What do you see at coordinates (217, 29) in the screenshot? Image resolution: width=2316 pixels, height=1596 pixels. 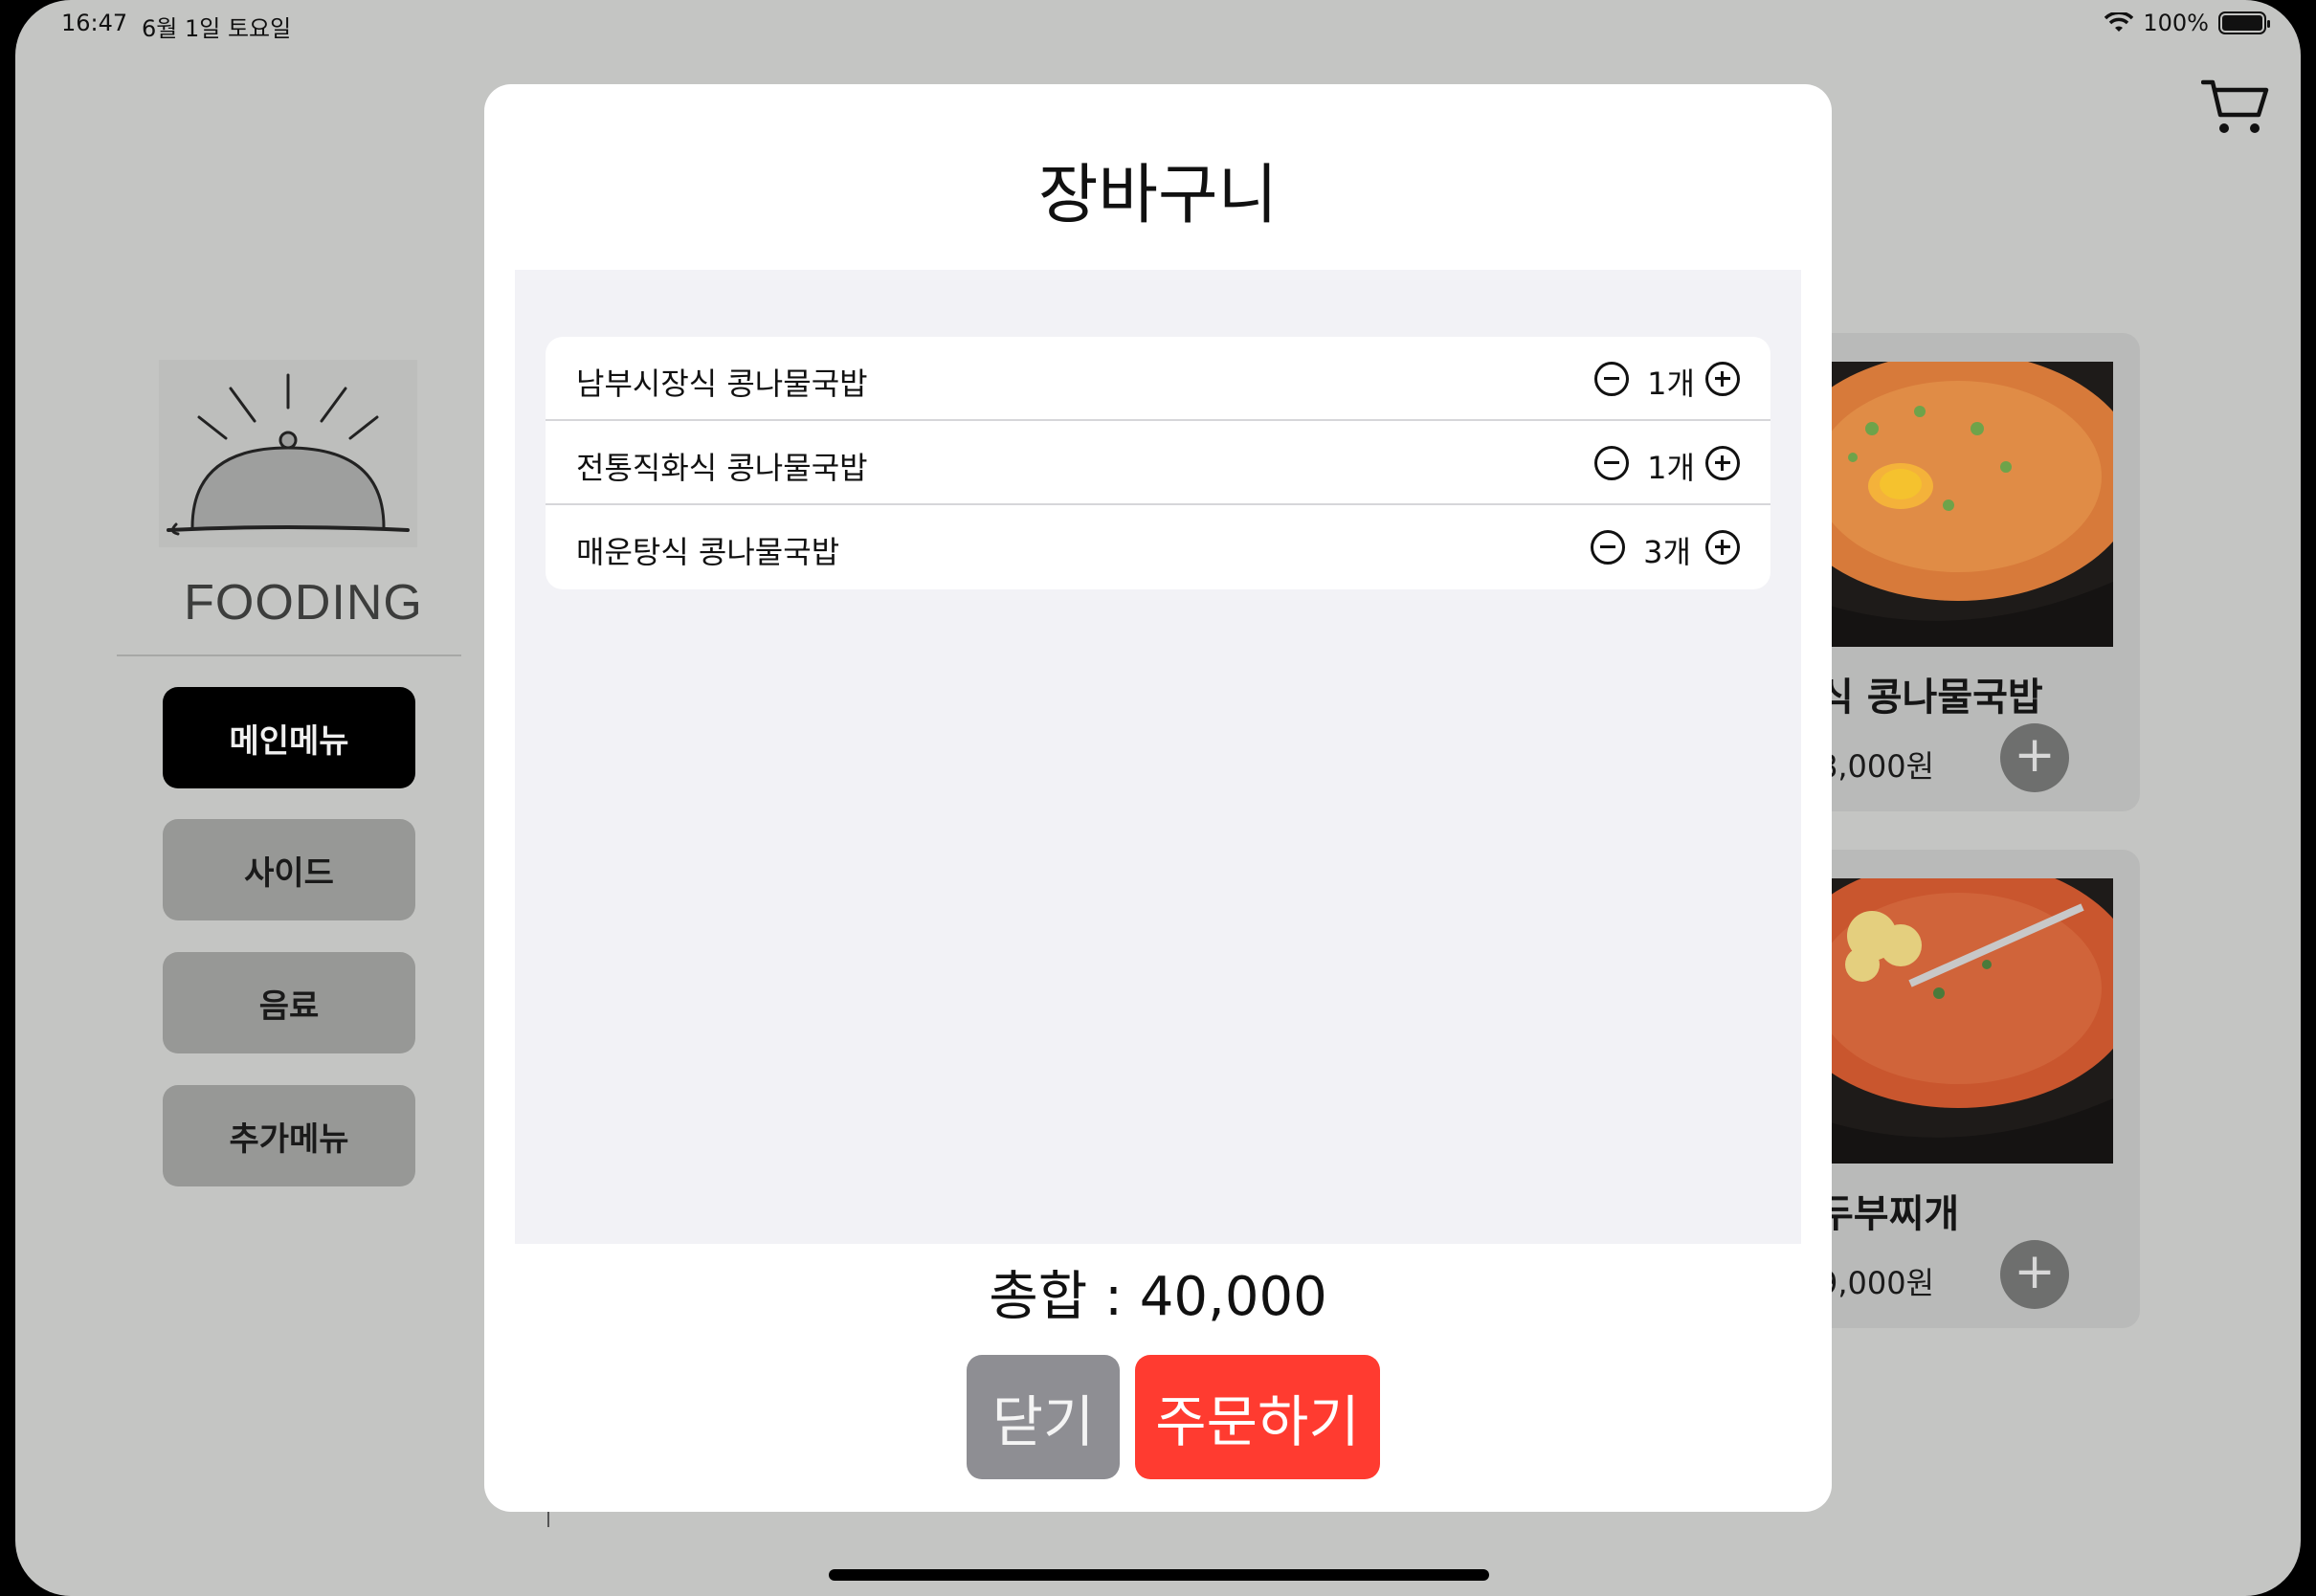 I see `status-date: 6월 1일 토요일` at bounding box center [217, 29].